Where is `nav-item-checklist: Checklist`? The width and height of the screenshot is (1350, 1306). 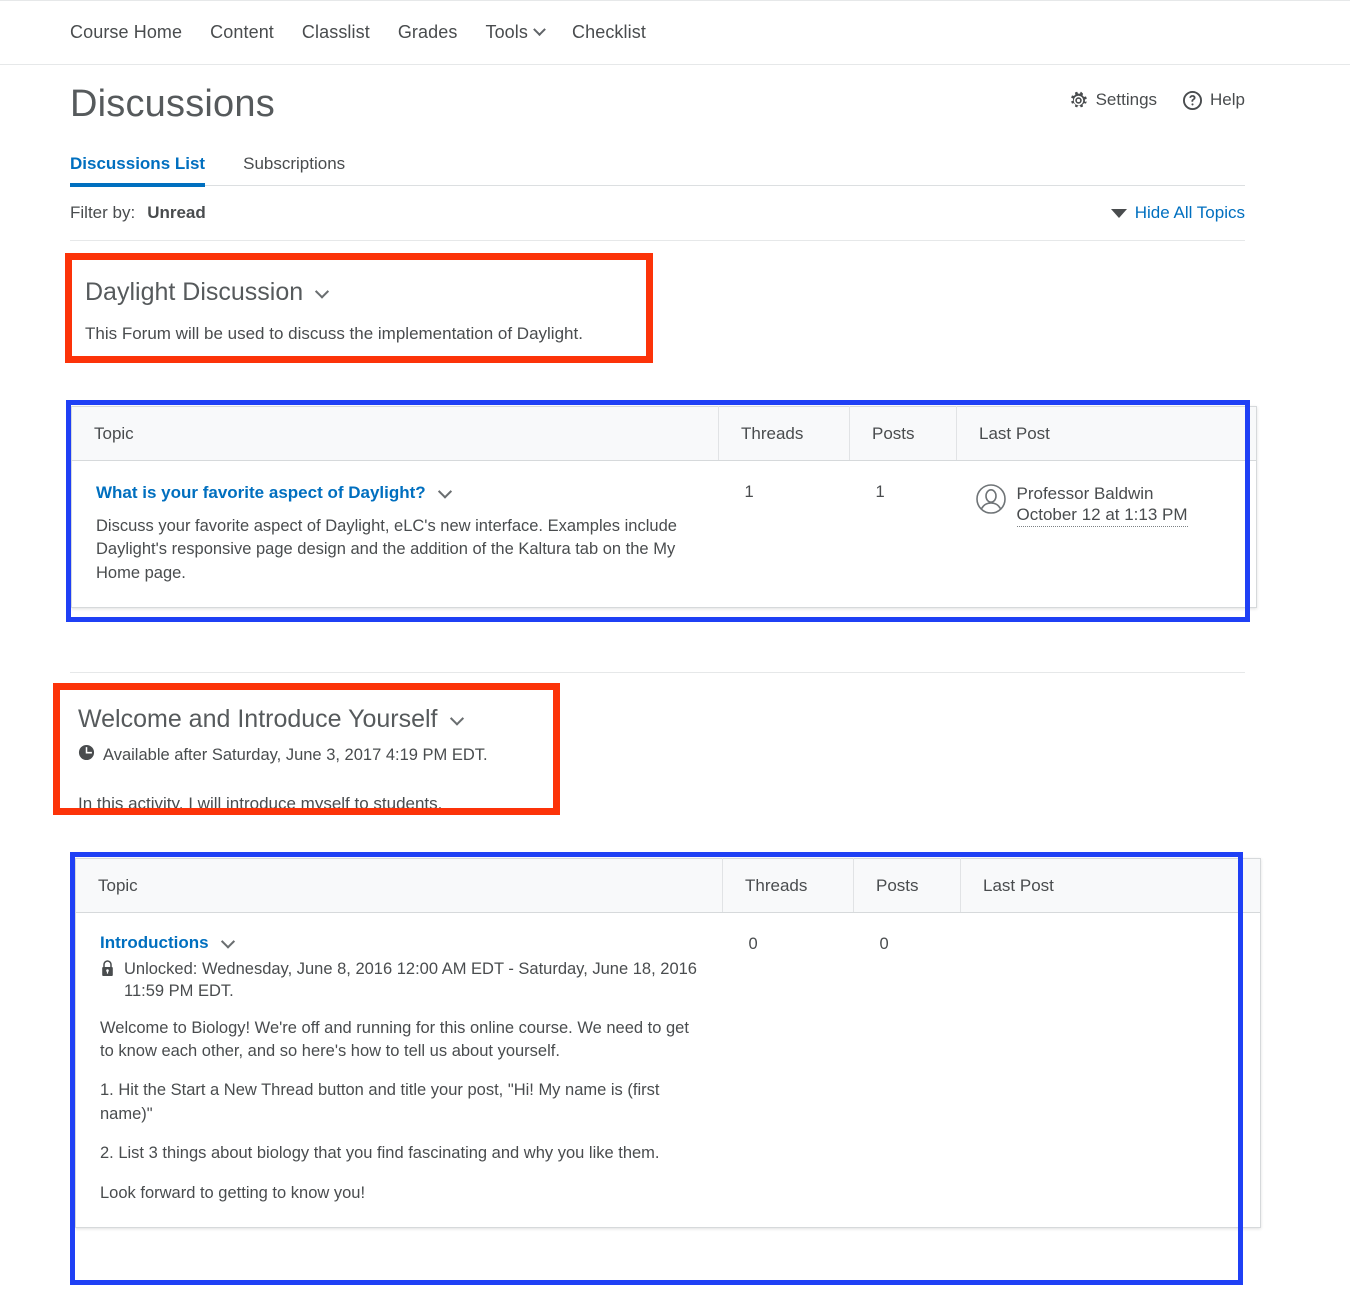 nav-item-checklist: Checklist is located at coordinates (609, 32).